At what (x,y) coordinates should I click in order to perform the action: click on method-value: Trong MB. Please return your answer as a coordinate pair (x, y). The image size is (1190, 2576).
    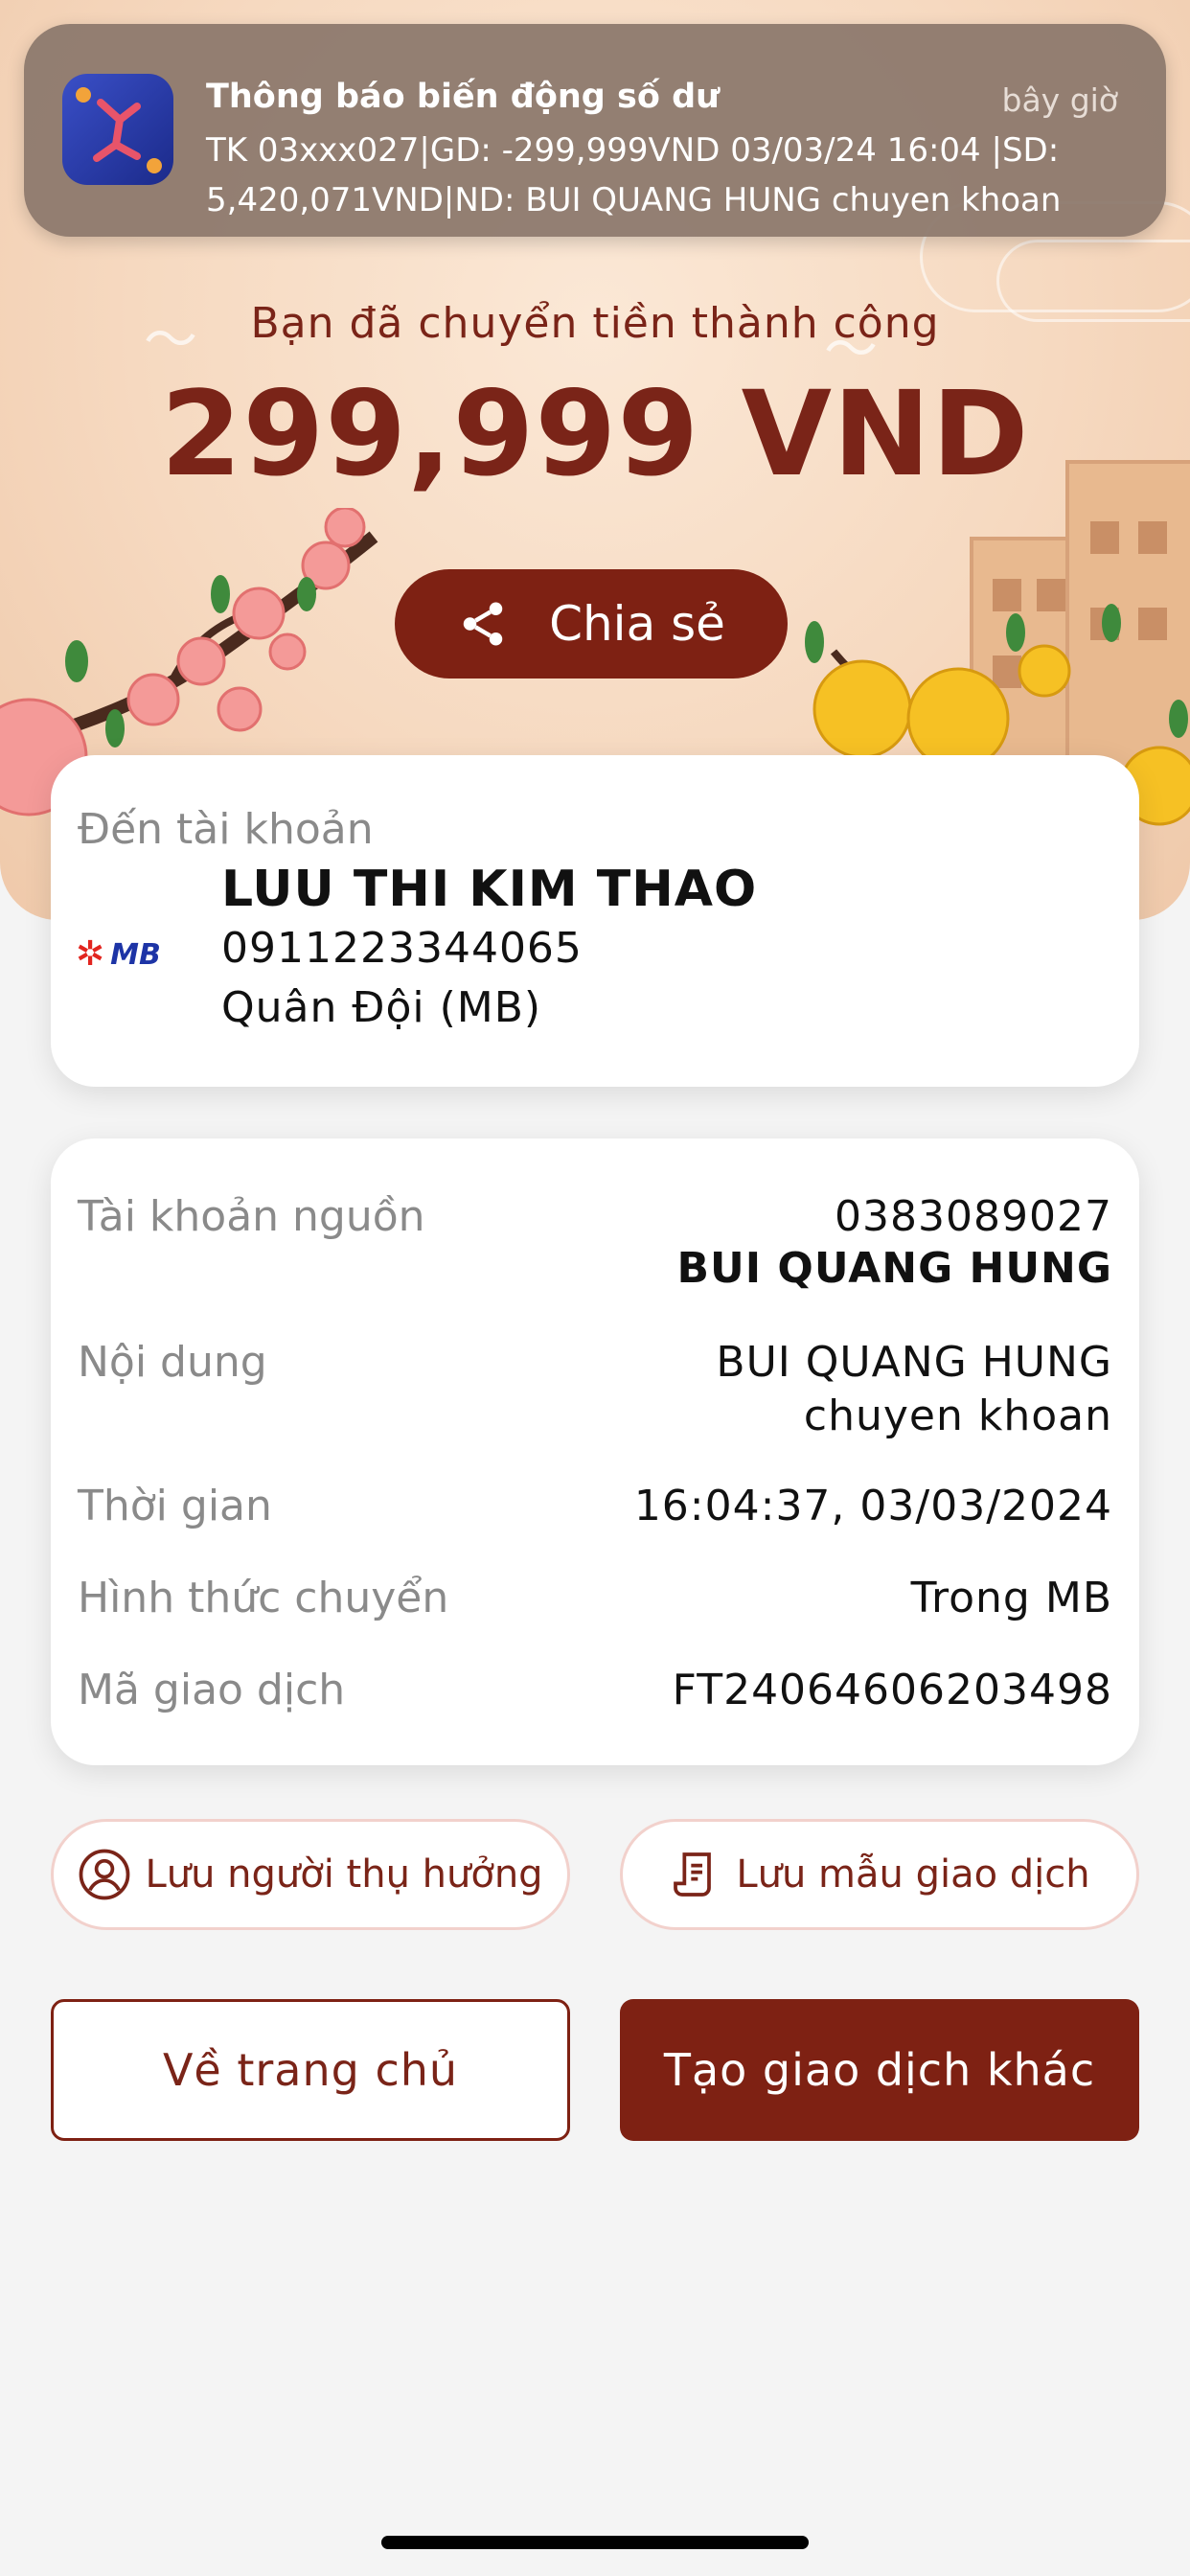
    Looking at the image, I should click on (1011, 1598).